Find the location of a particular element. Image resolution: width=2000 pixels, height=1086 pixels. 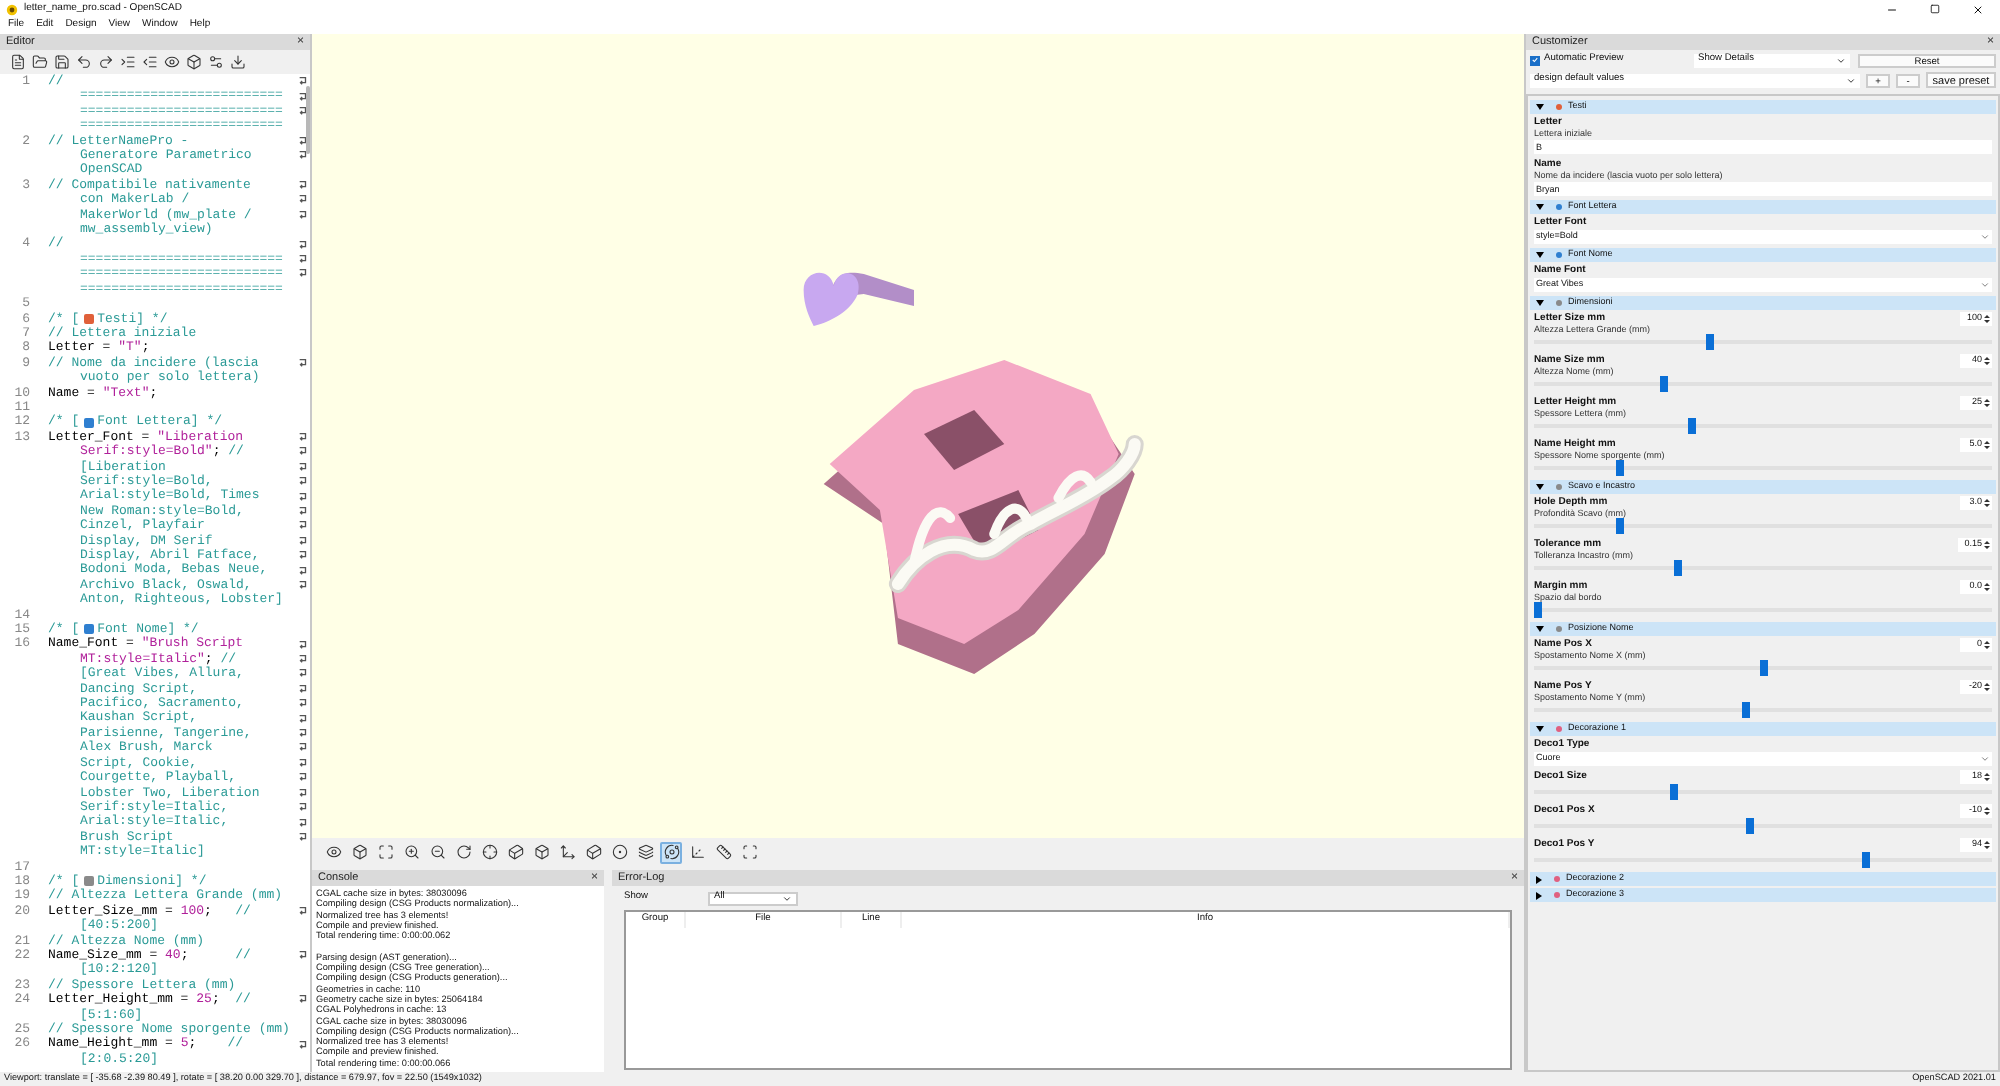

download-icon is located at coordinates (238, 62).